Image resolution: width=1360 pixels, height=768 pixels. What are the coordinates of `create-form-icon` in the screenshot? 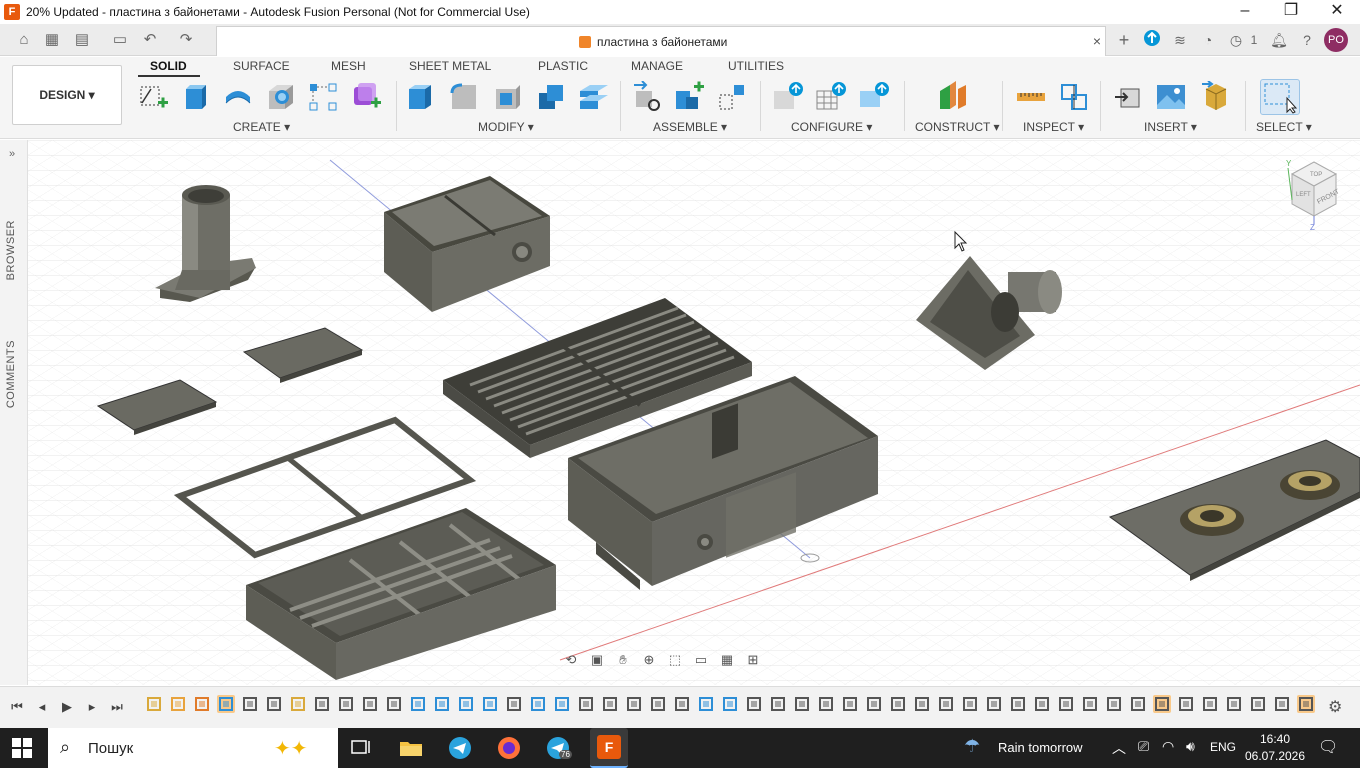 It's located at (366, 97).